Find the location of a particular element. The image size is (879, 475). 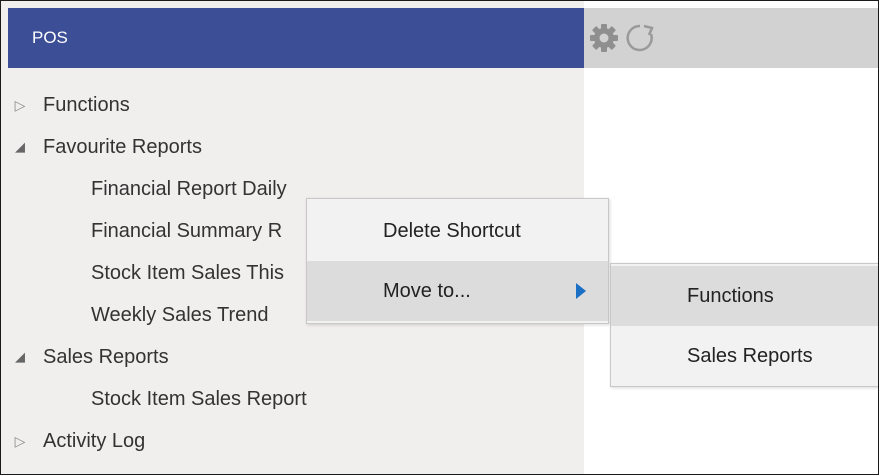

submenu-item-sales-reports: Sales Reports is located at coordinates (744, 356).